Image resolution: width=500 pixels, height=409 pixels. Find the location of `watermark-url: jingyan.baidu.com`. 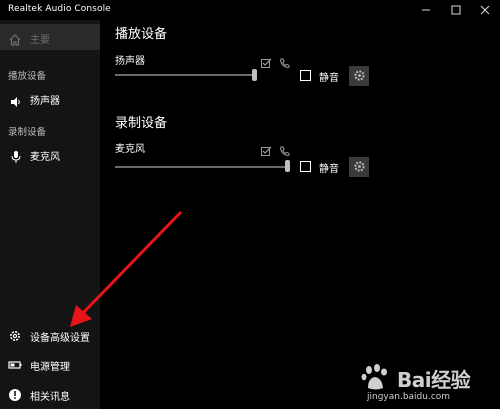

watermark-url: jingyan.baidu.com is located at coordinates (409, 397).